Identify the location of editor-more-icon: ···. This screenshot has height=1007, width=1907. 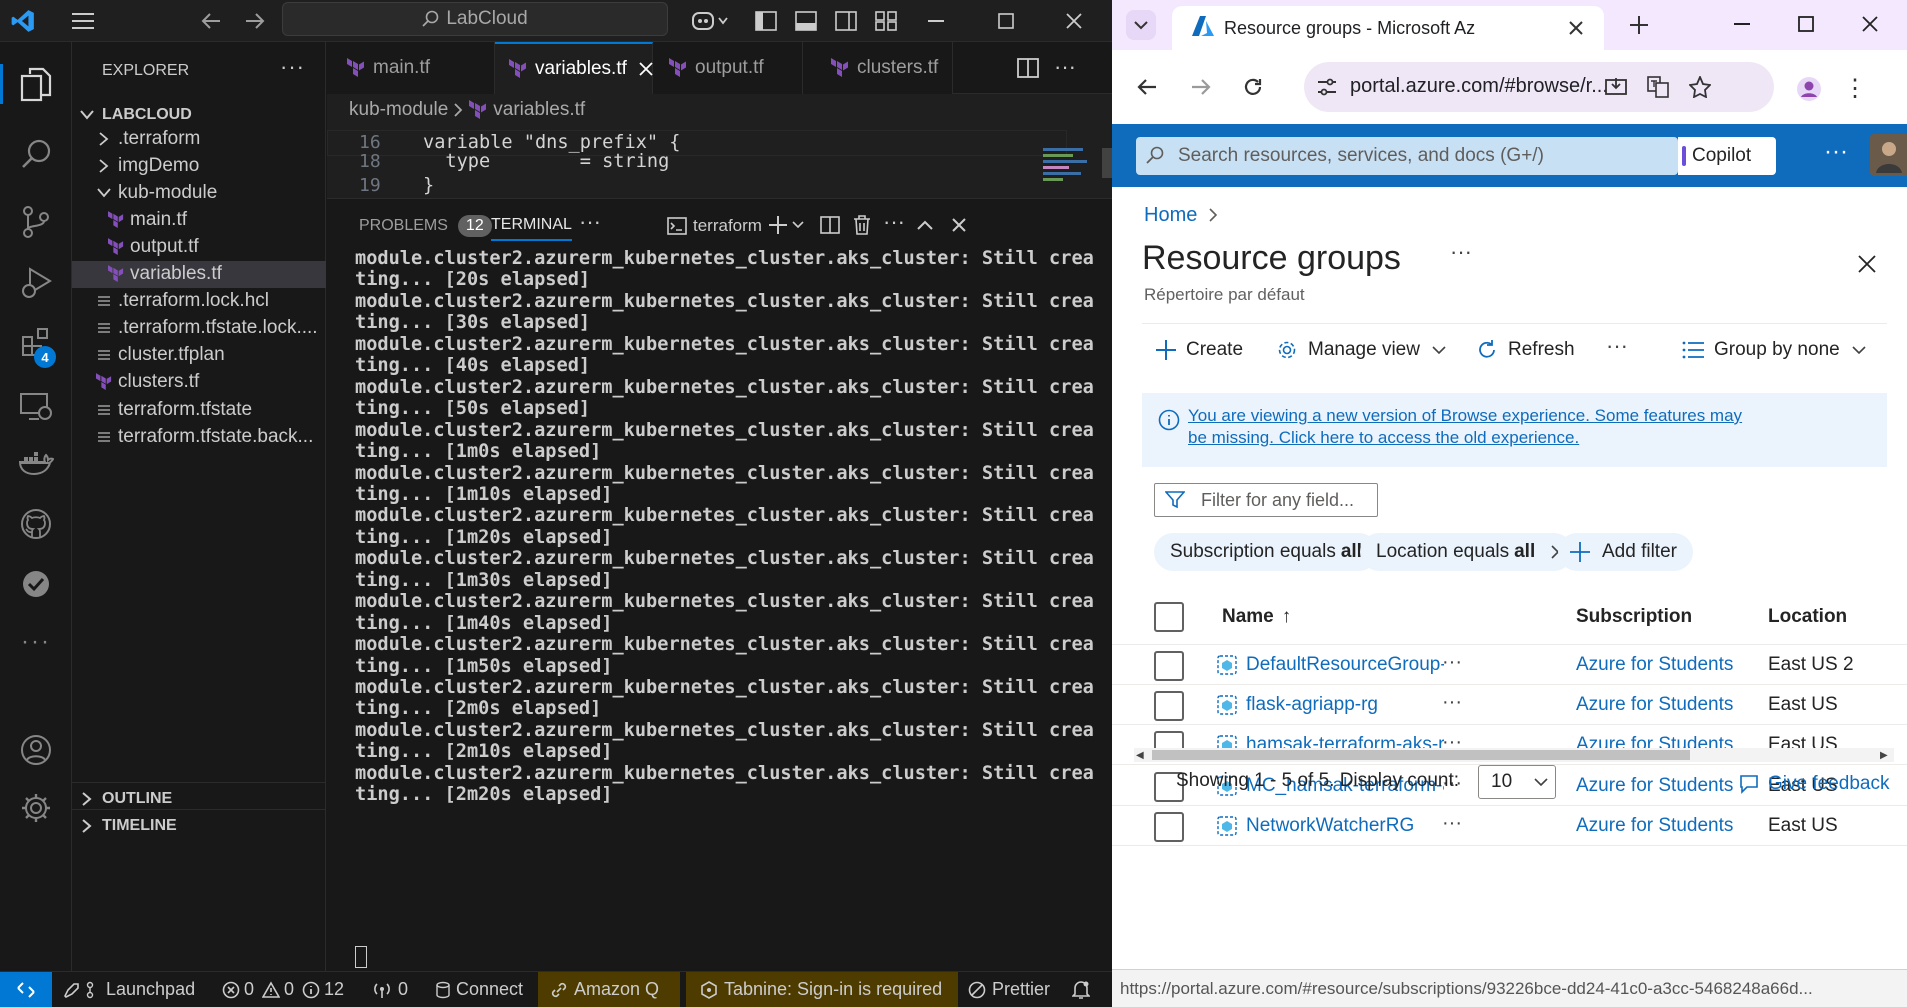
(1065, 67).